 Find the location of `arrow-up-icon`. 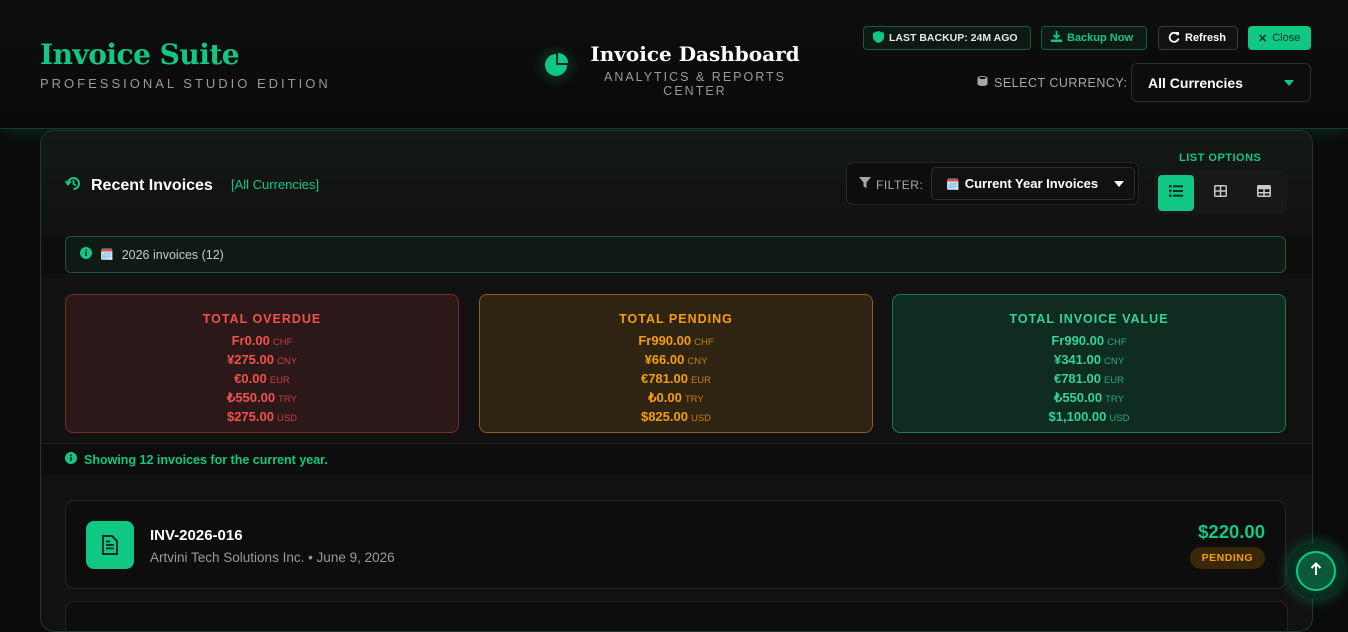

arrow-up-icon is located at coordinates (1316, 571).